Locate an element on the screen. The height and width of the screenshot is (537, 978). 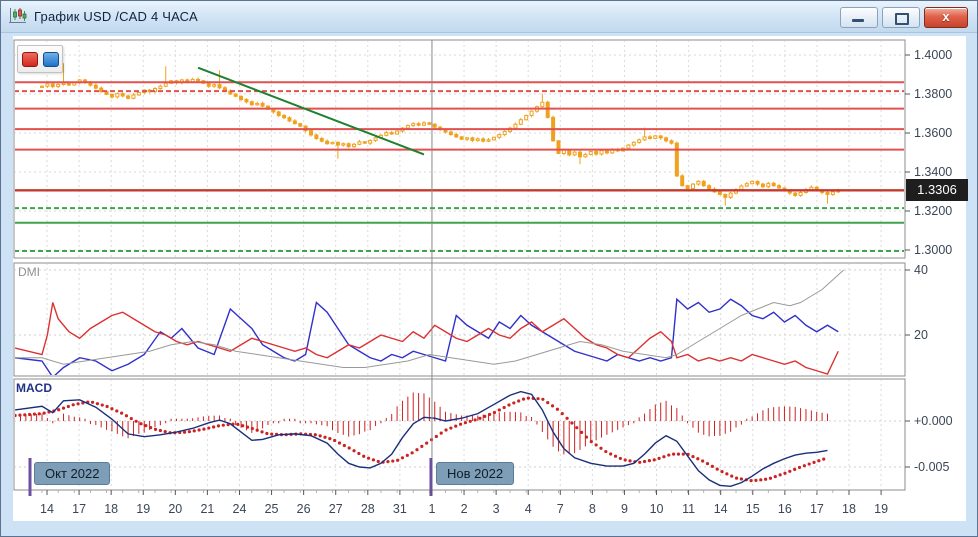
macd-axis-label: +0.000 is located at coordinates (933, 421).